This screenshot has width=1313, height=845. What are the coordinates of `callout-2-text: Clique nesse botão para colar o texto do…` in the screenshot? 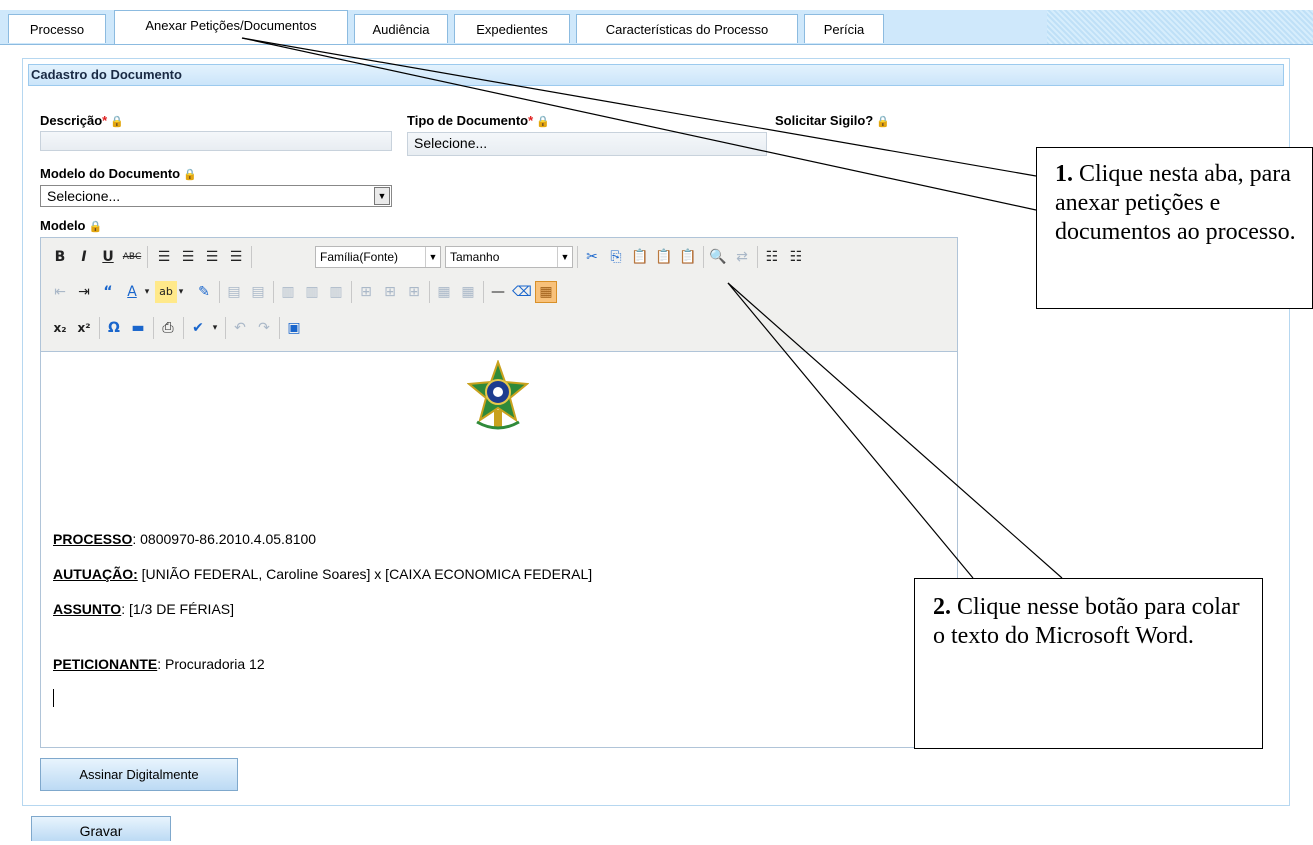 It's located at (1086, 621).